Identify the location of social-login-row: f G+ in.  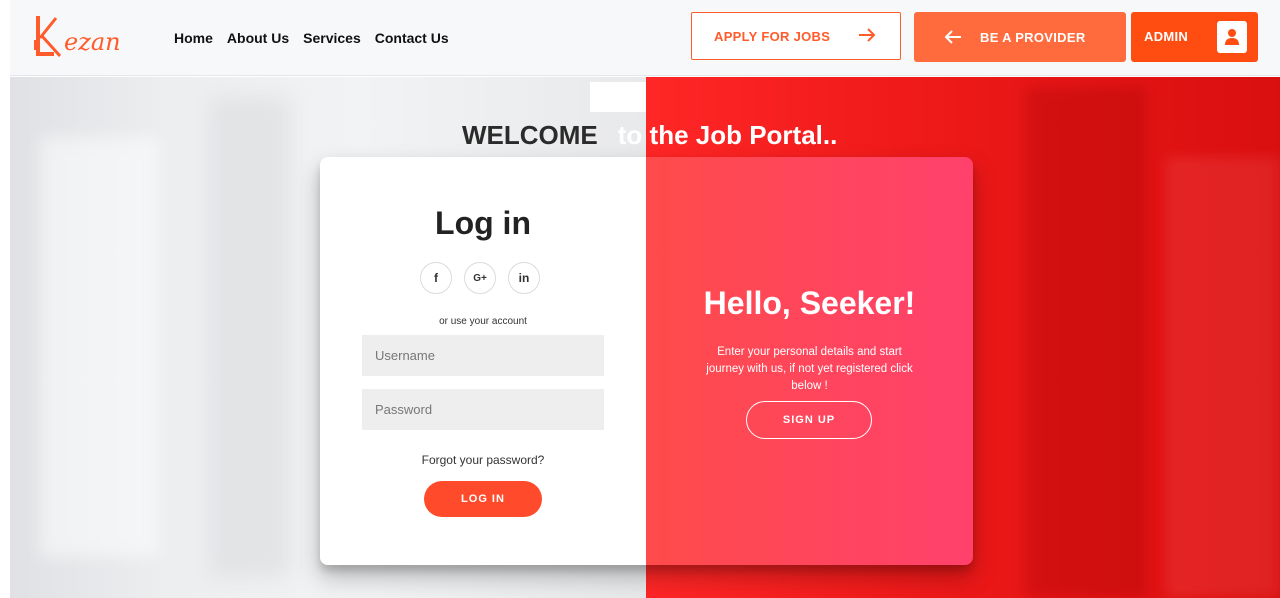
(480, 278).